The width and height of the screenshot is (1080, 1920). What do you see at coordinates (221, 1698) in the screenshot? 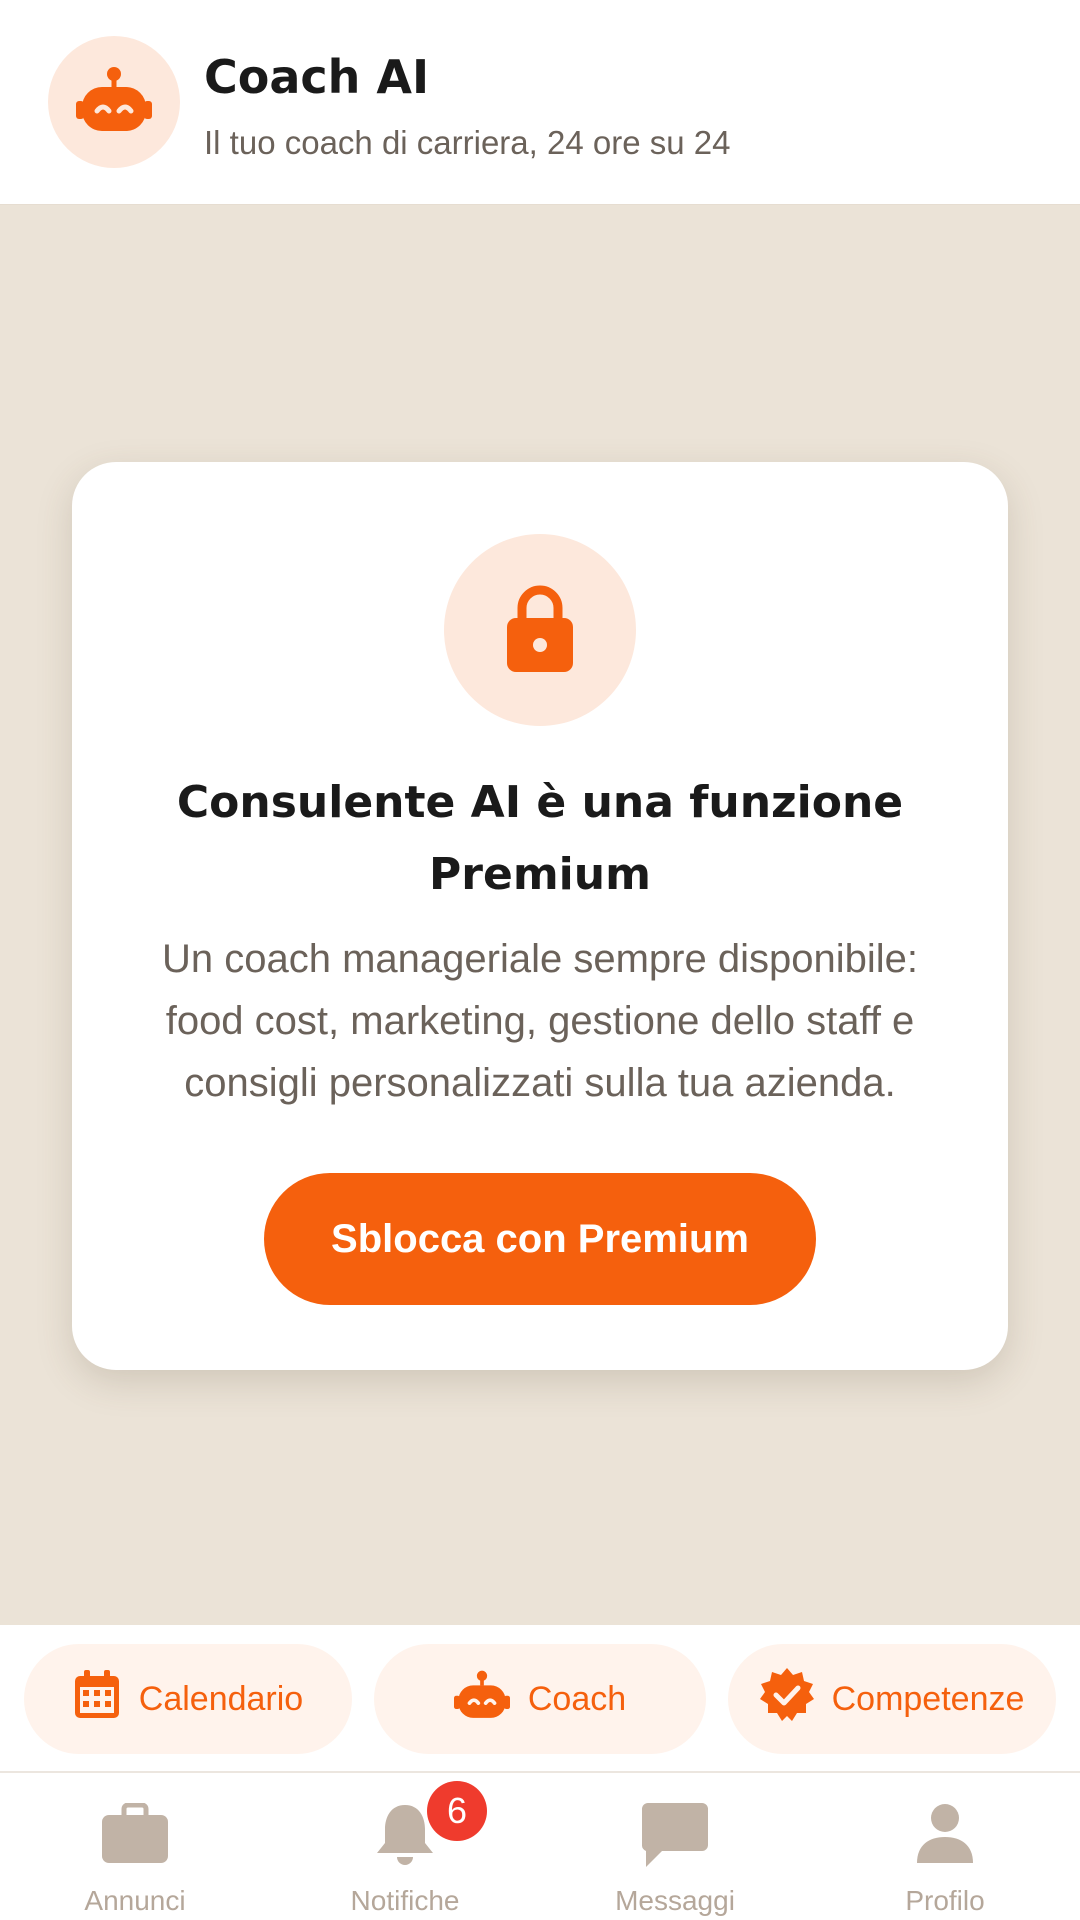
I see `calendar-chip-label: Calendario` at bounding box center [221, 1698].